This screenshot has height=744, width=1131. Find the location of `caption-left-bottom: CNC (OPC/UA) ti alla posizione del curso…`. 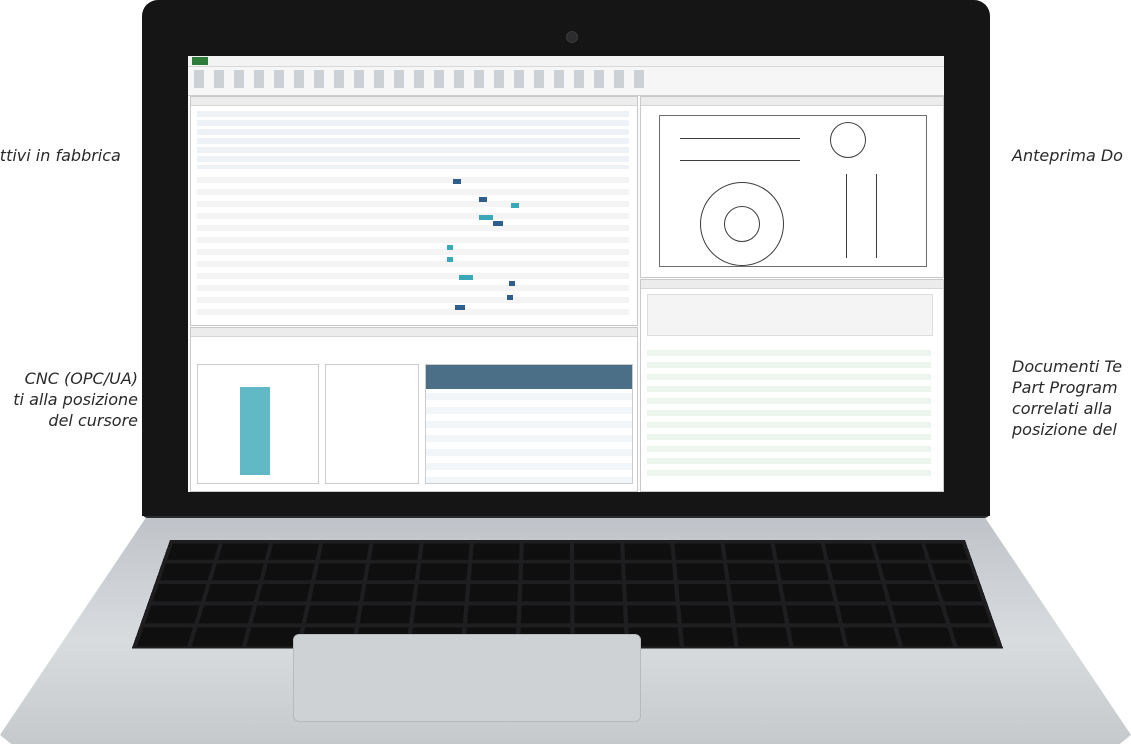

caption-left-bottom: CNC (OPC/UA) ti alla posizione del curso… is located at coordinates (69, 399).